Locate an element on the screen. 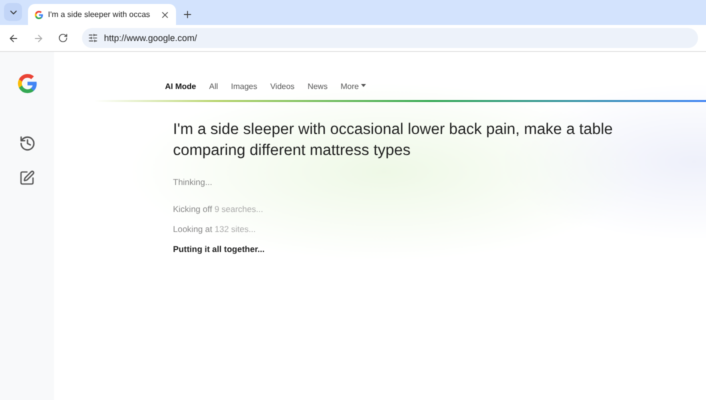  caret-icon is located at coordinates (363, 86).